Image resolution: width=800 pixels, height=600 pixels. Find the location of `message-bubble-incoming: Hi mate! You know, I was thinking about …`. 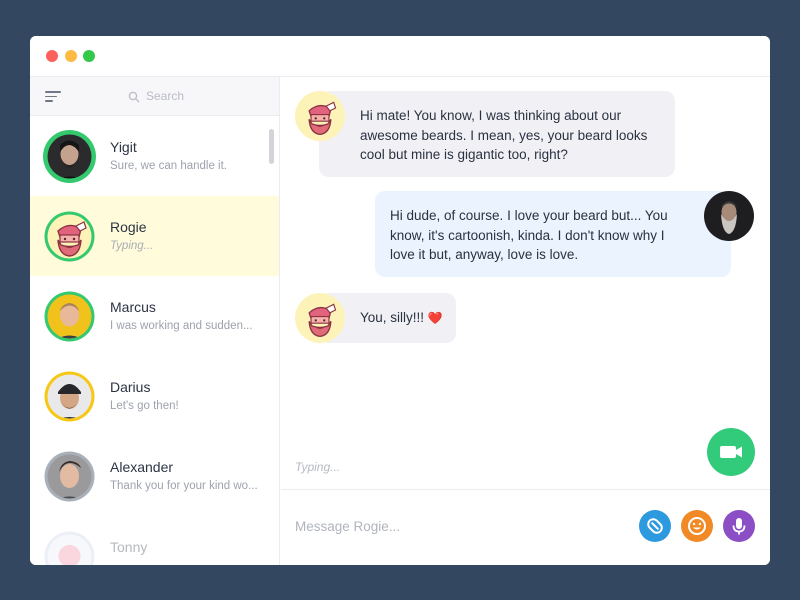

message-bubble-incoming: Hi mate! You know, I was thinking about … is located at coordinates (497, 134).